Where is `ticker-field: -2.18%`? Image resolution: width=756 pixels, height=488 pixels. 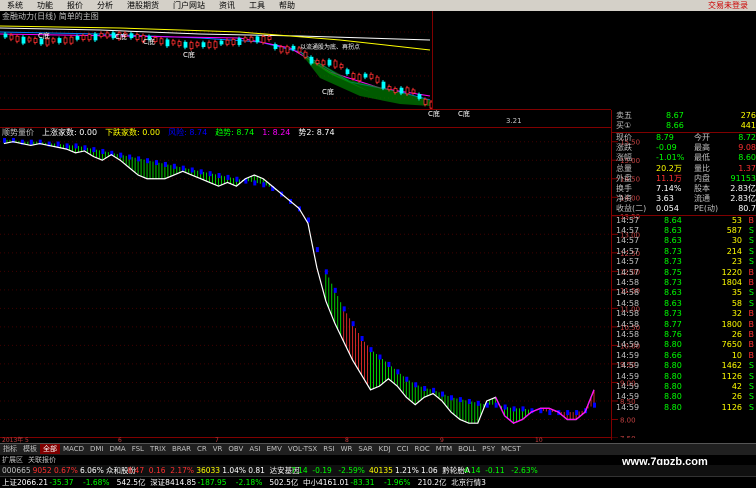 ticker-field: -2.18% is located at coordinates (249, 482).